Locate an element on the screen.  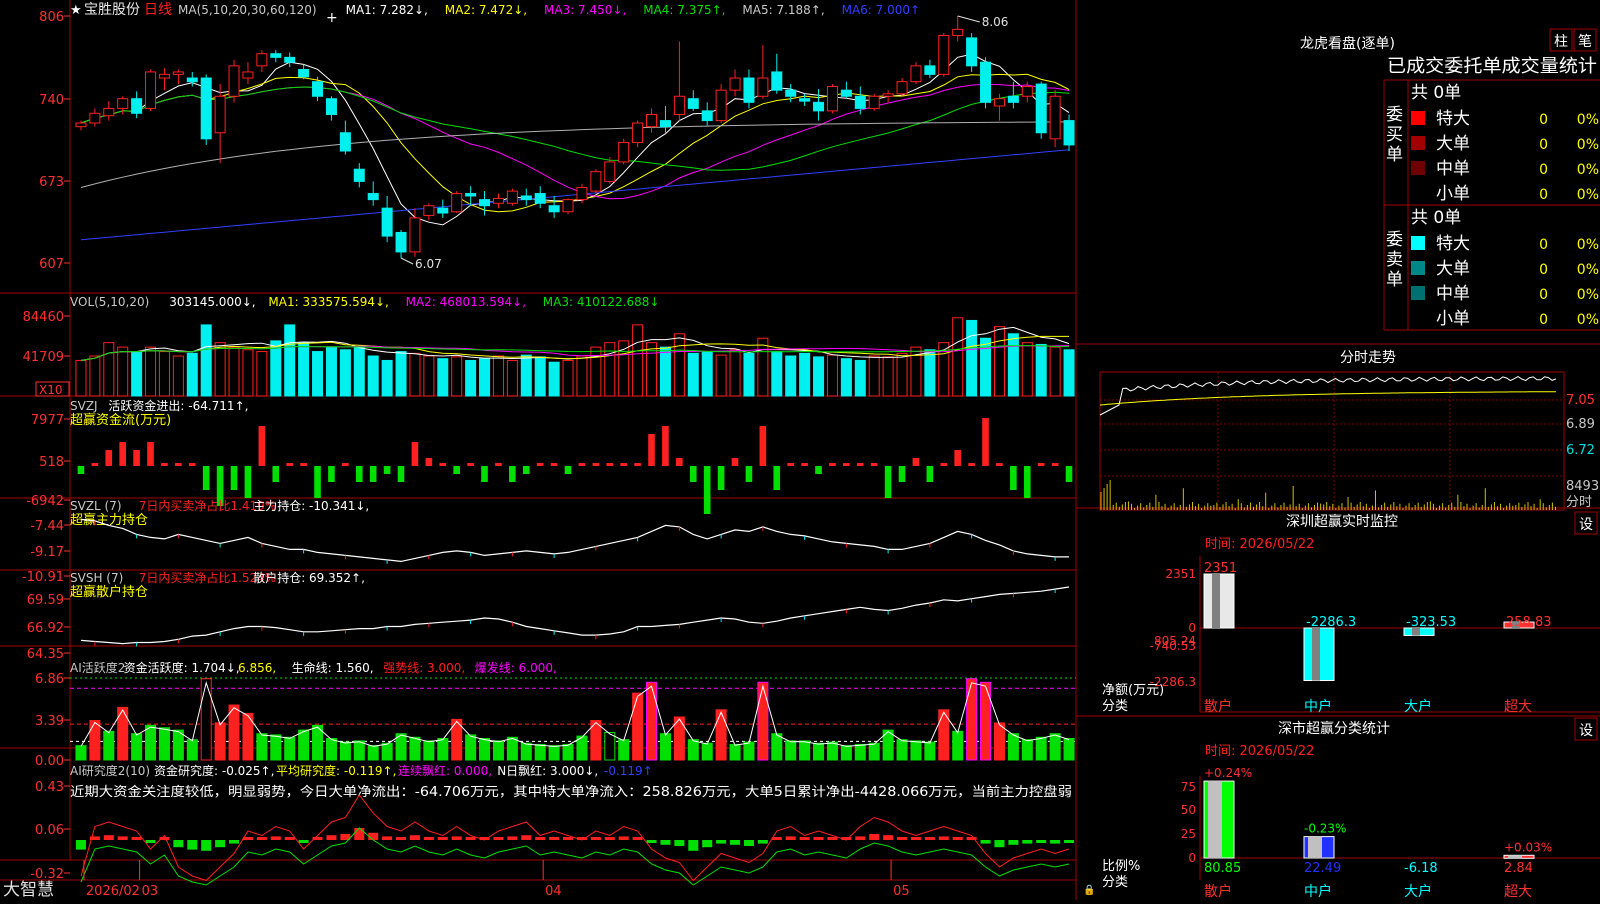
date-label: 03 is located at coordinates (150, 891).